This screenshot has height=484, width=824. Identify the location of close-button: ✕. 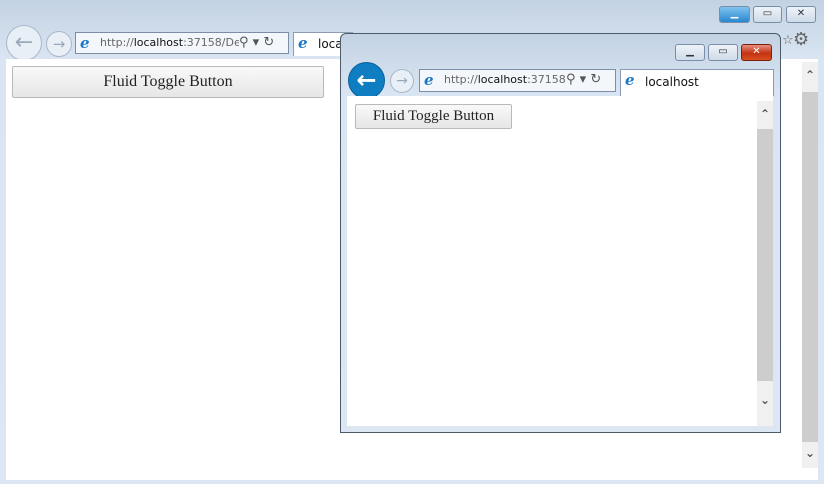
(801, 14).